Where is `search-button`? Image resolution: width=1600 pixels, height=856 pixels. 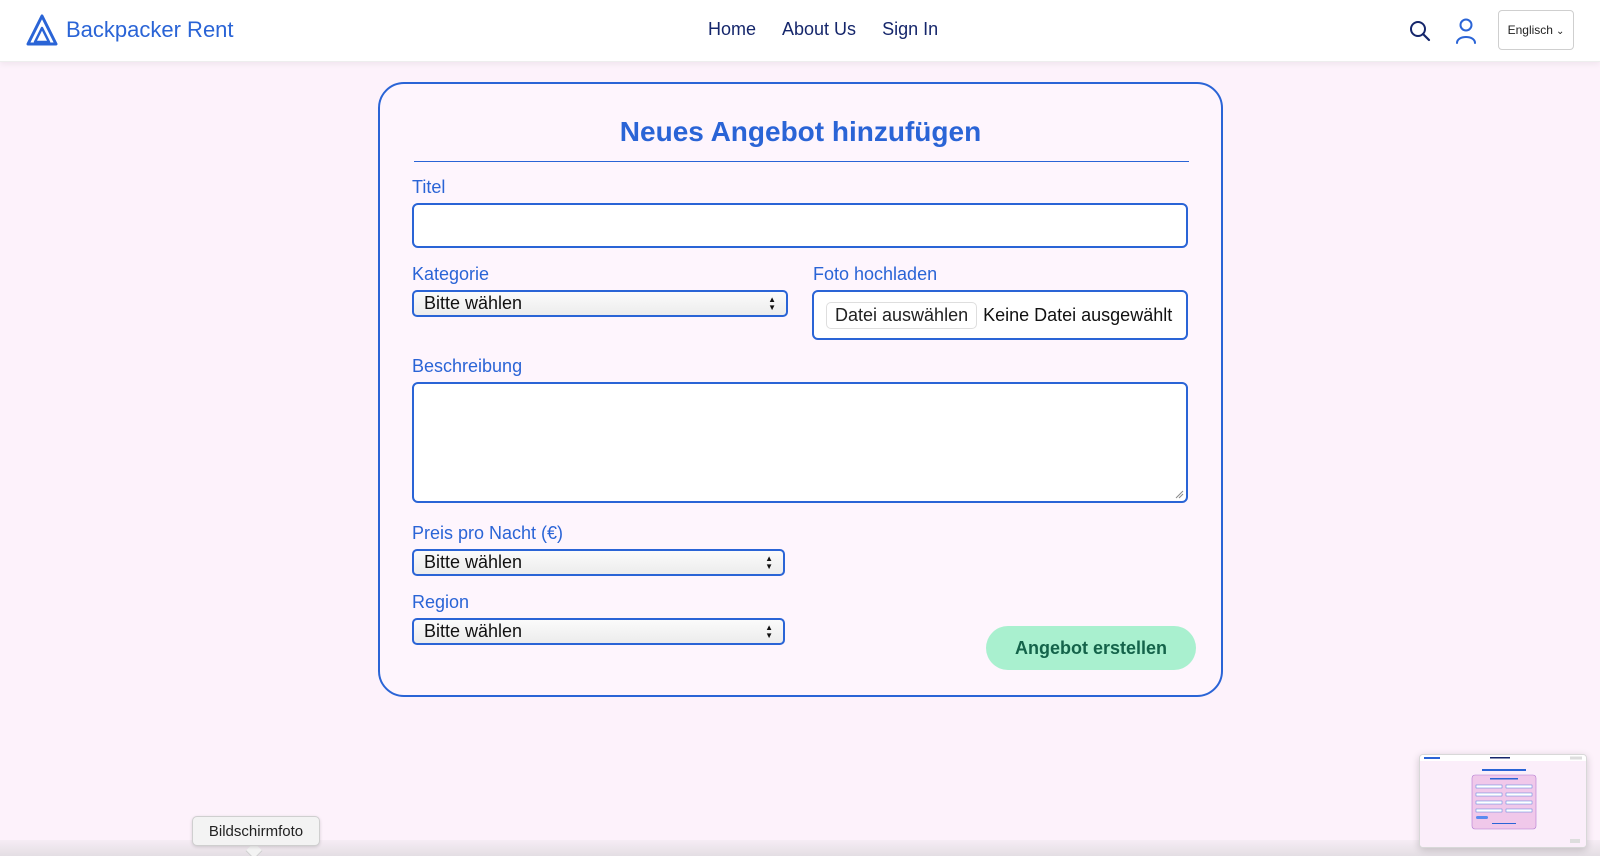 search-button is located at coordinates (1420, 31).